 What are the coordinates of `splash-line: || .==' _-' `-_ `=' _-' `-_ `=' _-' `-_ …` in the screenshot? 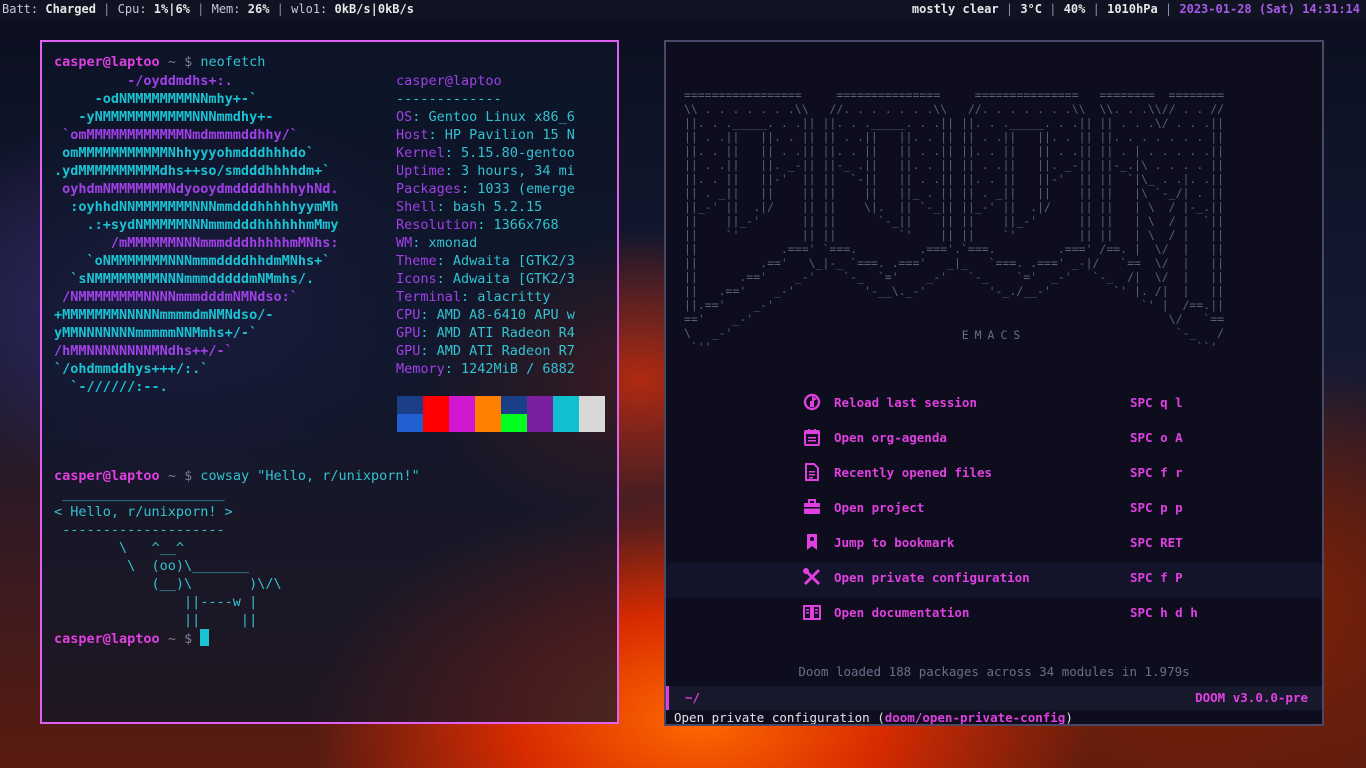 It's located at (954, 277).